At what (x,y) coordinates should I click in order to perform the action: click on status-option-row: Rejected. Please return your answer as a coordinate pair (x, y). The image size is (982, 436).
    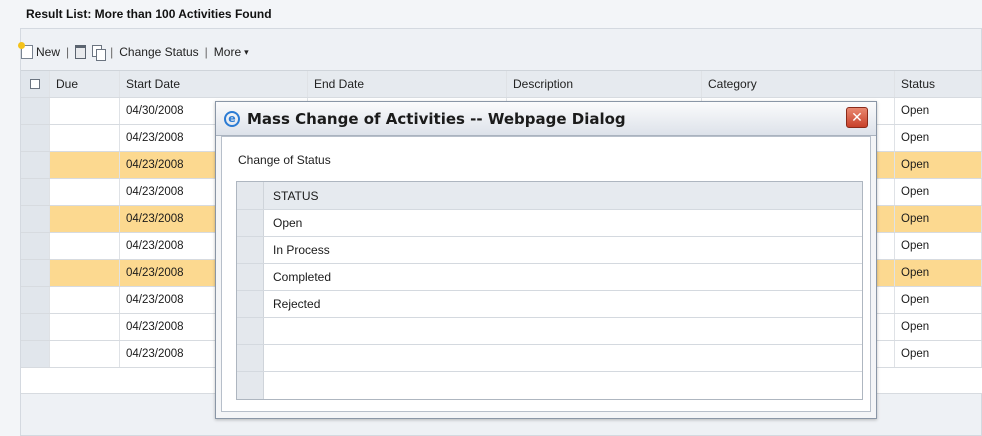
    Looking at the image, I should click on (549, 304).